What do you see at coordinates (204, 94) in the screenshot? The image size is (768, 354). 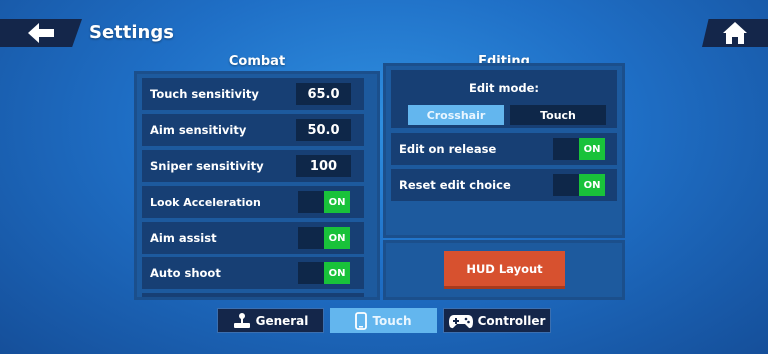 I see `row-label: Touch sensitivity` at bounding box center [204, 94].